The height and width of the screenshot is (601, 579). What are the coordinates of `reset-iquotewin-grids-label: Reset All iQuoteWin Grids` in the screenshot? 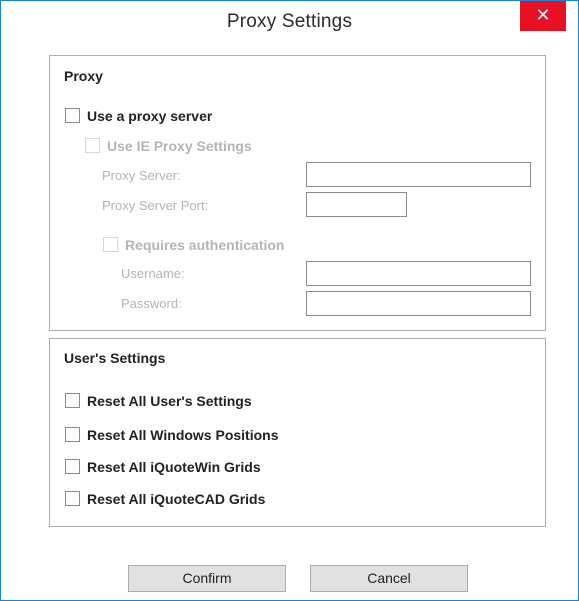 It's located at (174, 467).